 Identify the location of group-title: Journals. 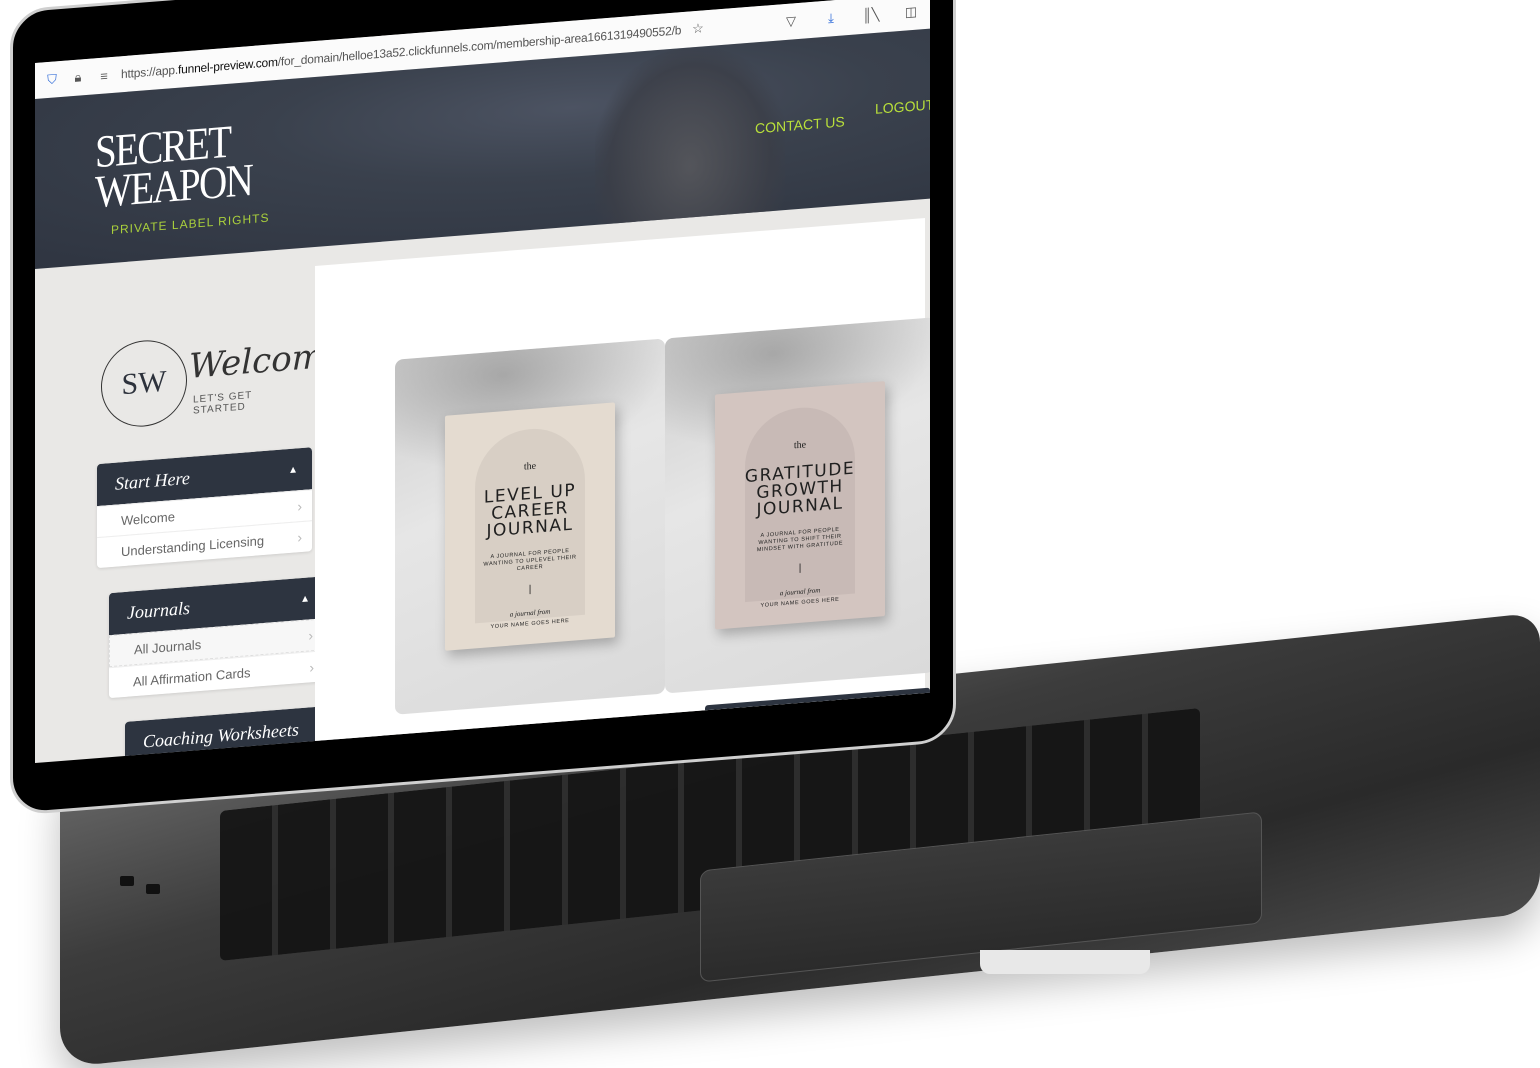
(158, 610).